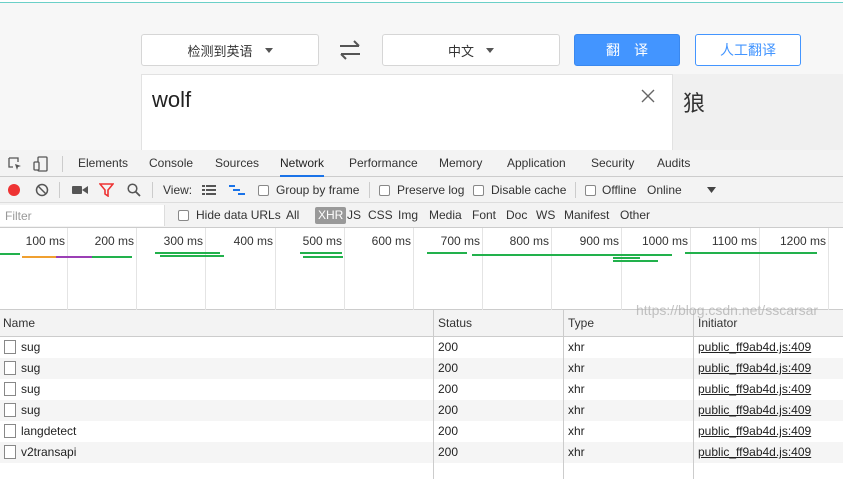  I want to click on translation-output: 狼, so click(758, 114).